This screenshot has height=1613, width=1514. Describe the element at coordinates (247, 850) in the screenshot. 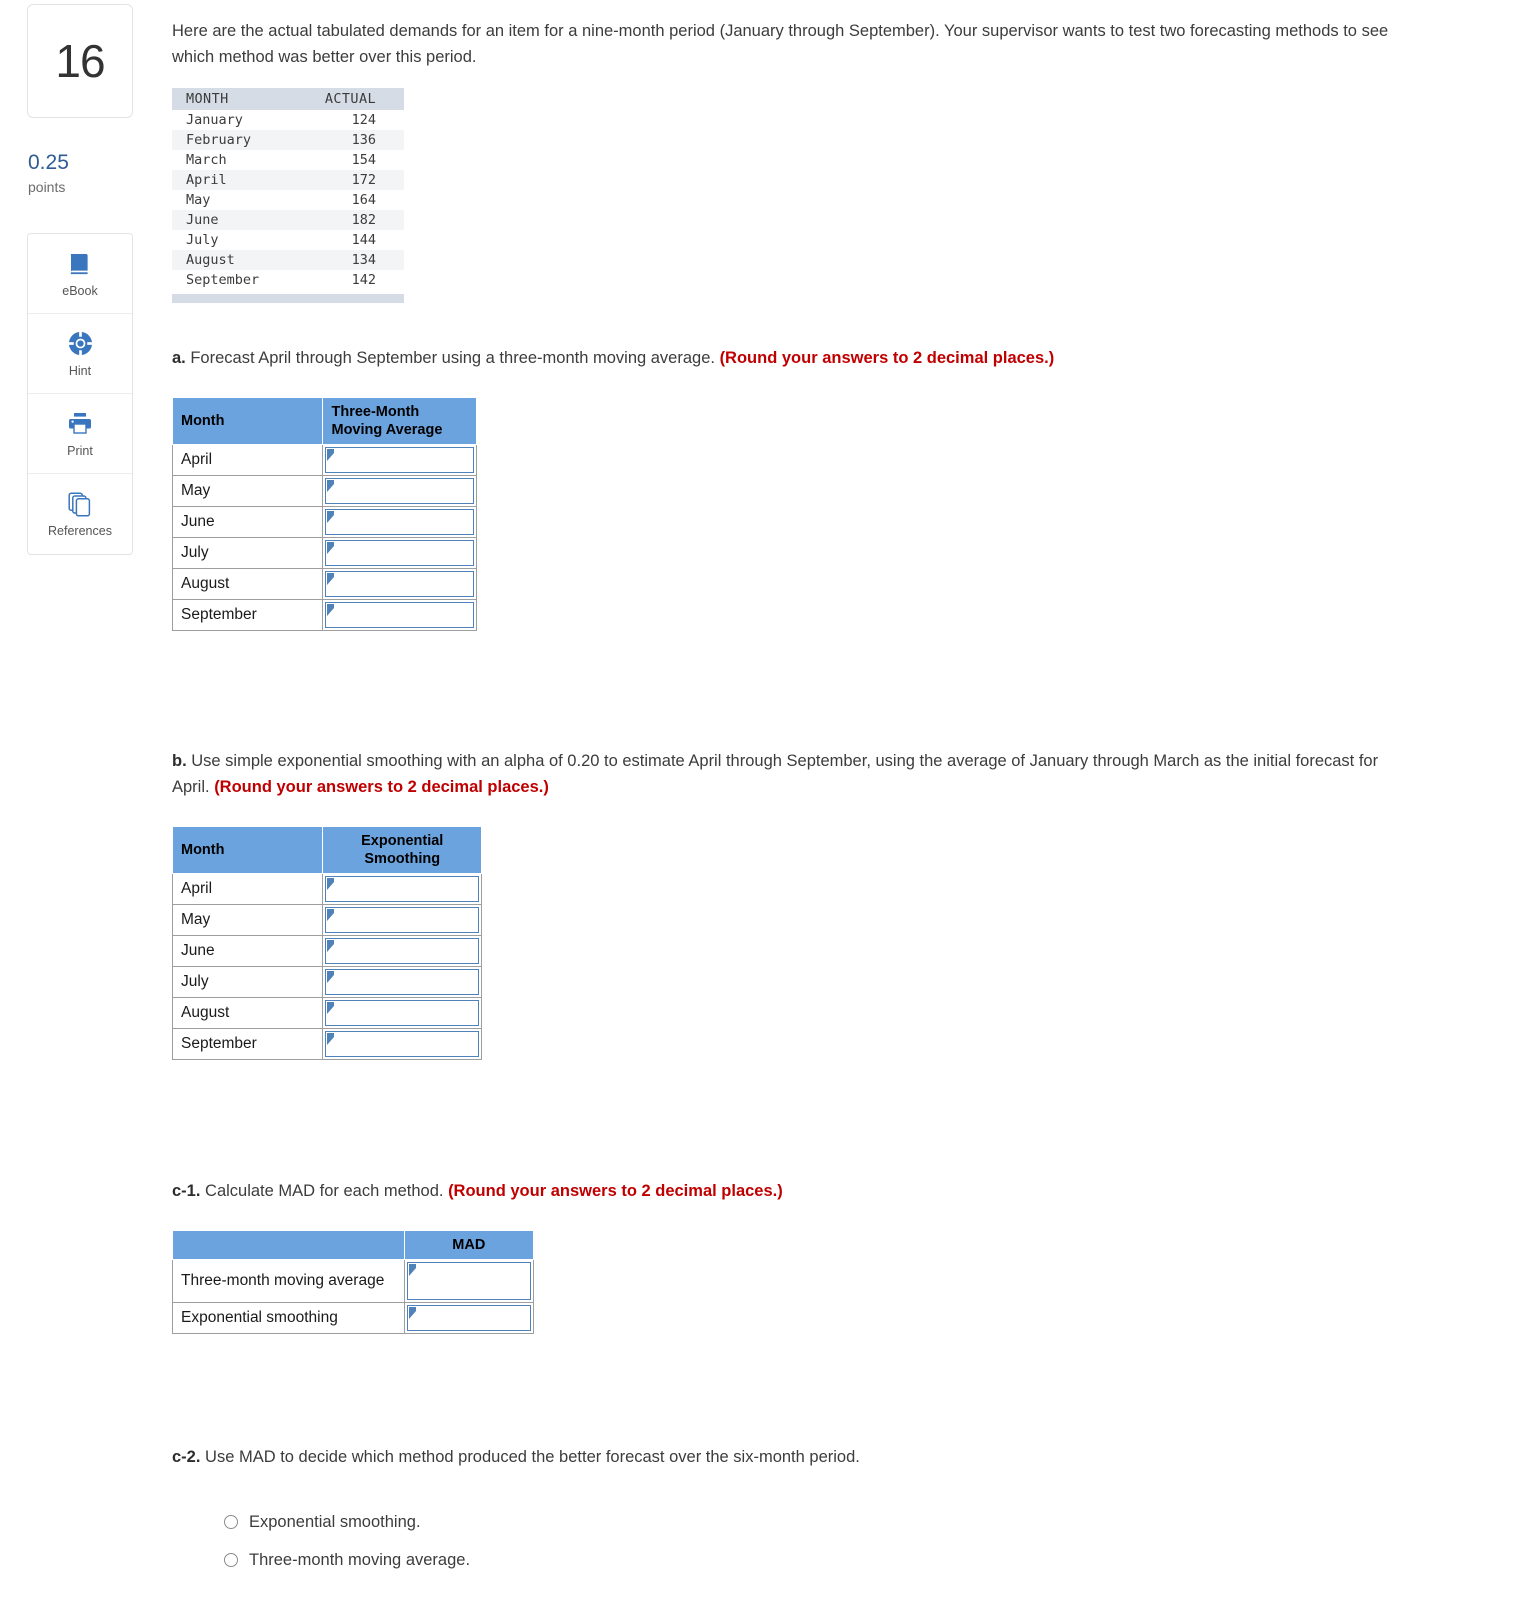

I see `part-b-header-month: Month` at that location.